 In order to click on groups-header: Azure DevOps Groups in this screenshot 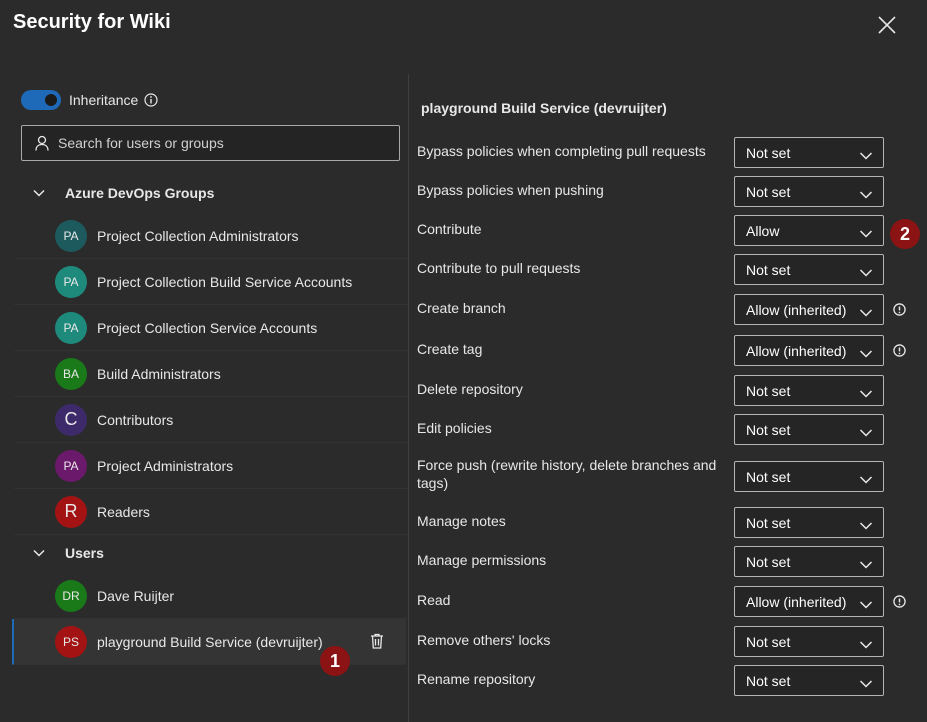, I will do `click(204, 193)`.